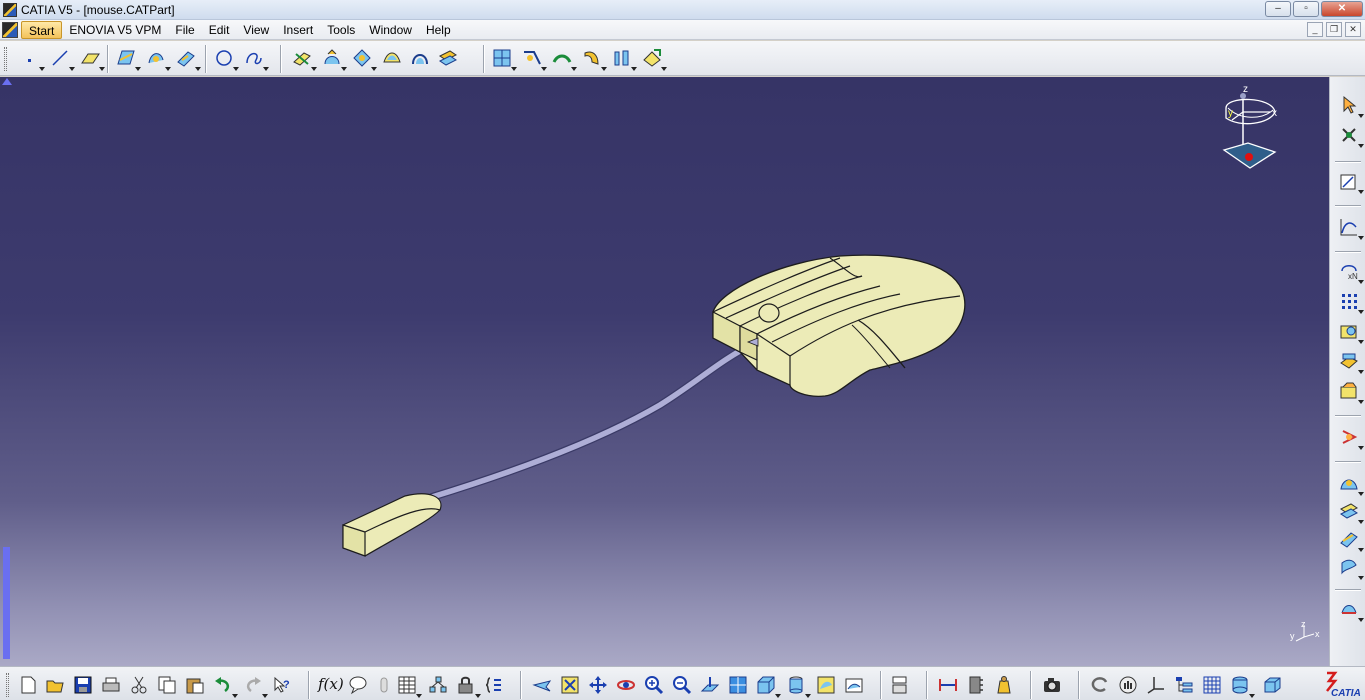  I want to click on spline-icon, so click(256, 59).